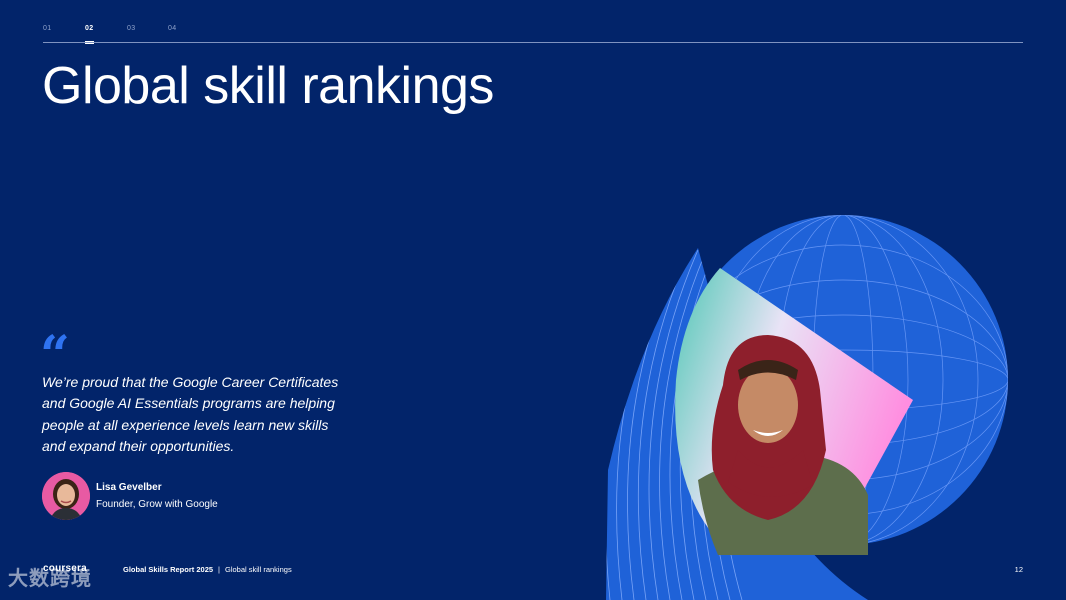 The image size is (1066, 600). What do you see at coordinates (47, 28) in the screenshot?
I see `nav-step-01: 01` at bounding box center [47, 28].